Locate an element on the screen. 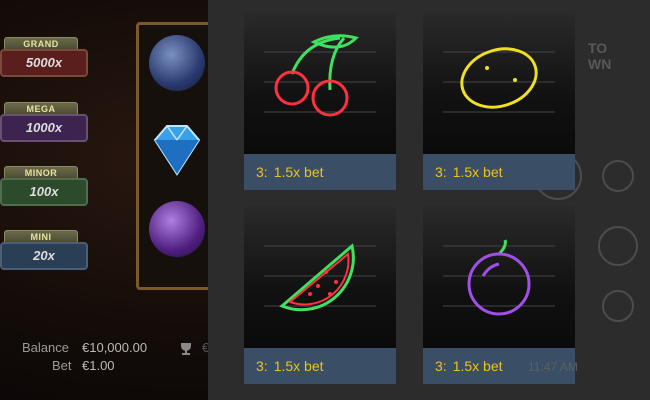  balance-label: Balance is located at coordinates (45, 347).